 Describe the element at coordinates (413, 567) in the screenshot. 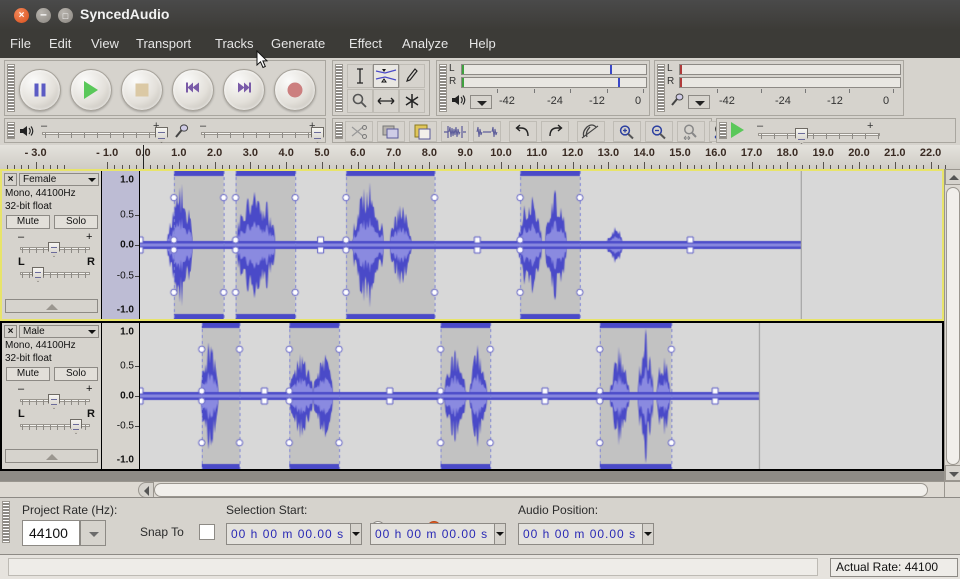

I see `status-message` at that location.